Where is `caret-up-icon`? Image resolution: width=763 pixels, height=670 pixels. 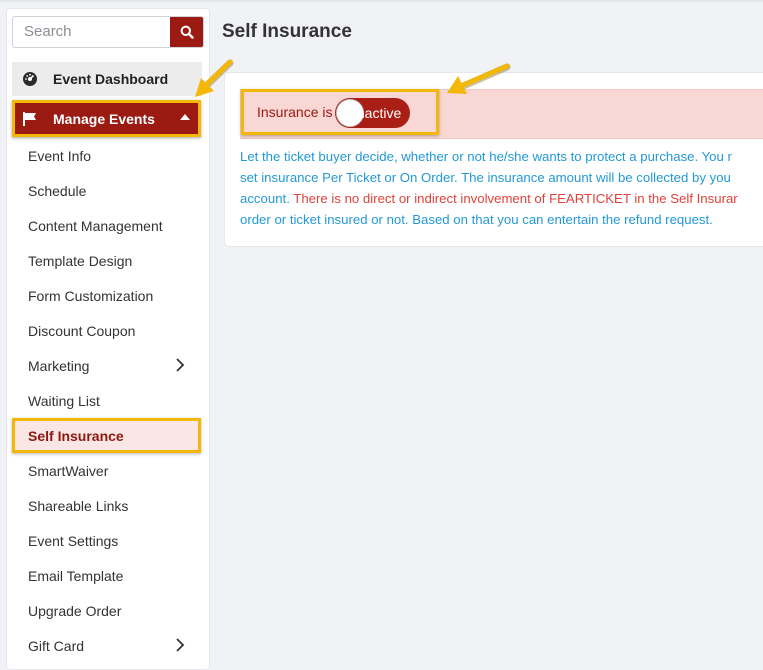 caret-up-icon is located at coordinates (185, 117).